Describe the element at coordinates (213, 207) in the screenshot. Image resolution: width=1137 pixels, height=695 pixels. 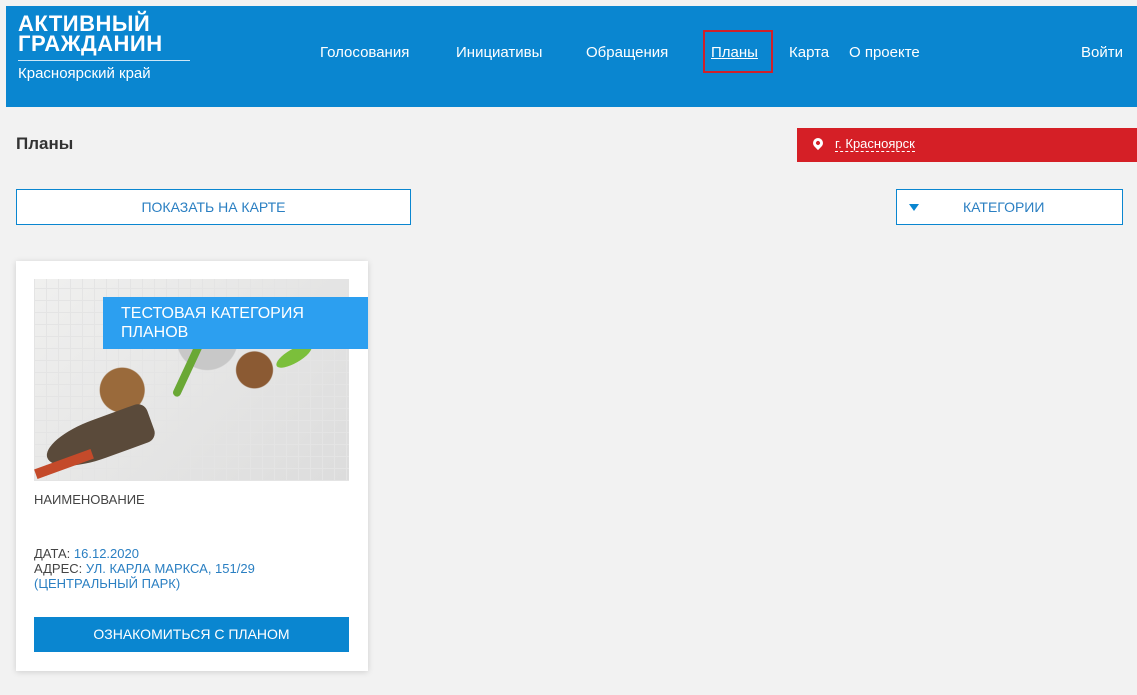
I see `show-on-map-button: ПОКАЗАТЬ НА КАРТЕ` at that location.